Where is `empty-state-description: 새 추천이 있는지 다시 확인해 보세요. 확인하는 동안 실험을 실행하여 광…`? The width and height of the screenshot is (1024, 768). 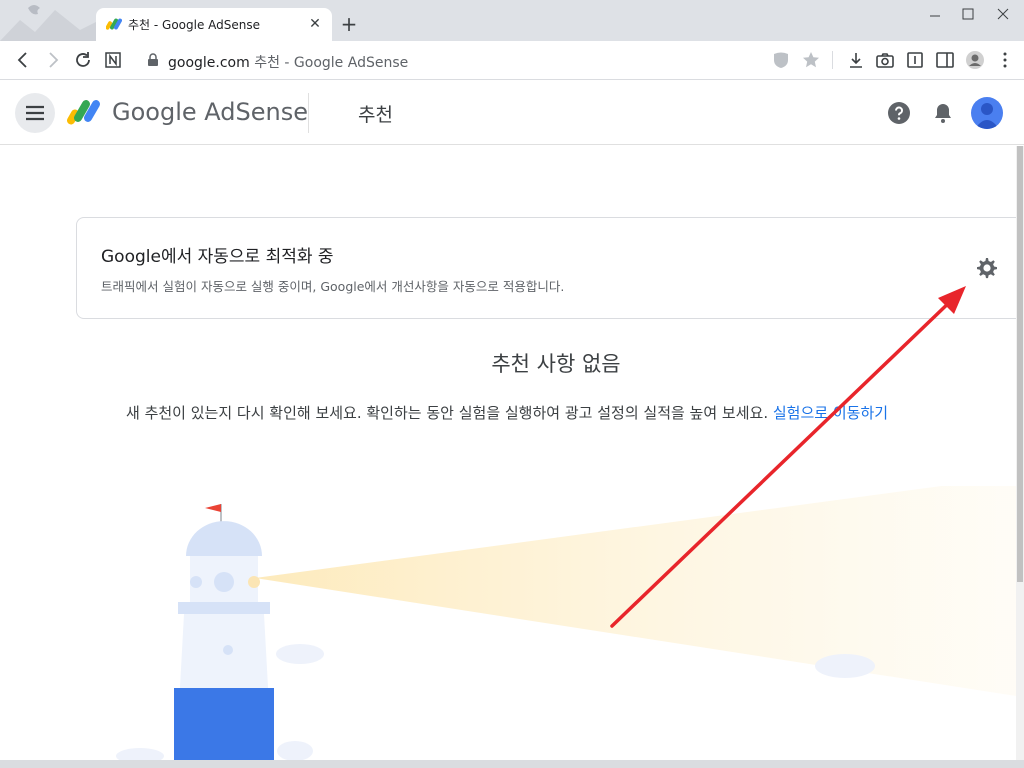 empty-state-description: 새 추천이 있는지 다시 확인해 보세요. 확인하는 동안 실험을 실행하여 광… is located at coordinates (507, 412).